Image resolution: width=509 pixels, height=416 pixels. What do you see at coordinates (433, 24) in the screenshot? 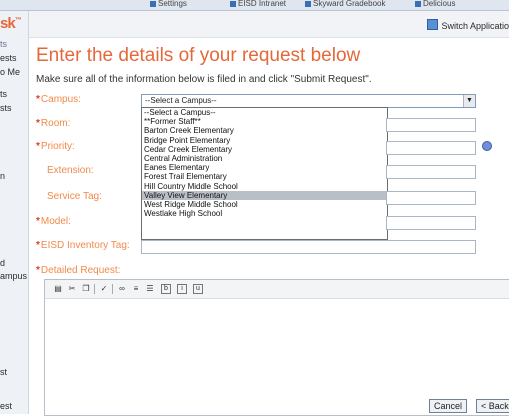
I see `switch-app-icon` at bounding box center [433, 24].